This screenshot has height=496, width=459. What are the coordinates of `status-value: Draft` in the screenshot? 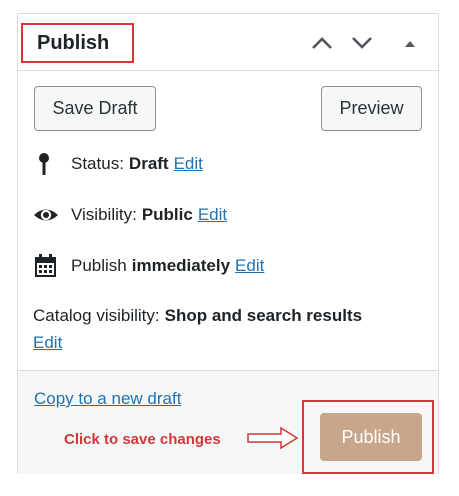 It's located at (148, 163).